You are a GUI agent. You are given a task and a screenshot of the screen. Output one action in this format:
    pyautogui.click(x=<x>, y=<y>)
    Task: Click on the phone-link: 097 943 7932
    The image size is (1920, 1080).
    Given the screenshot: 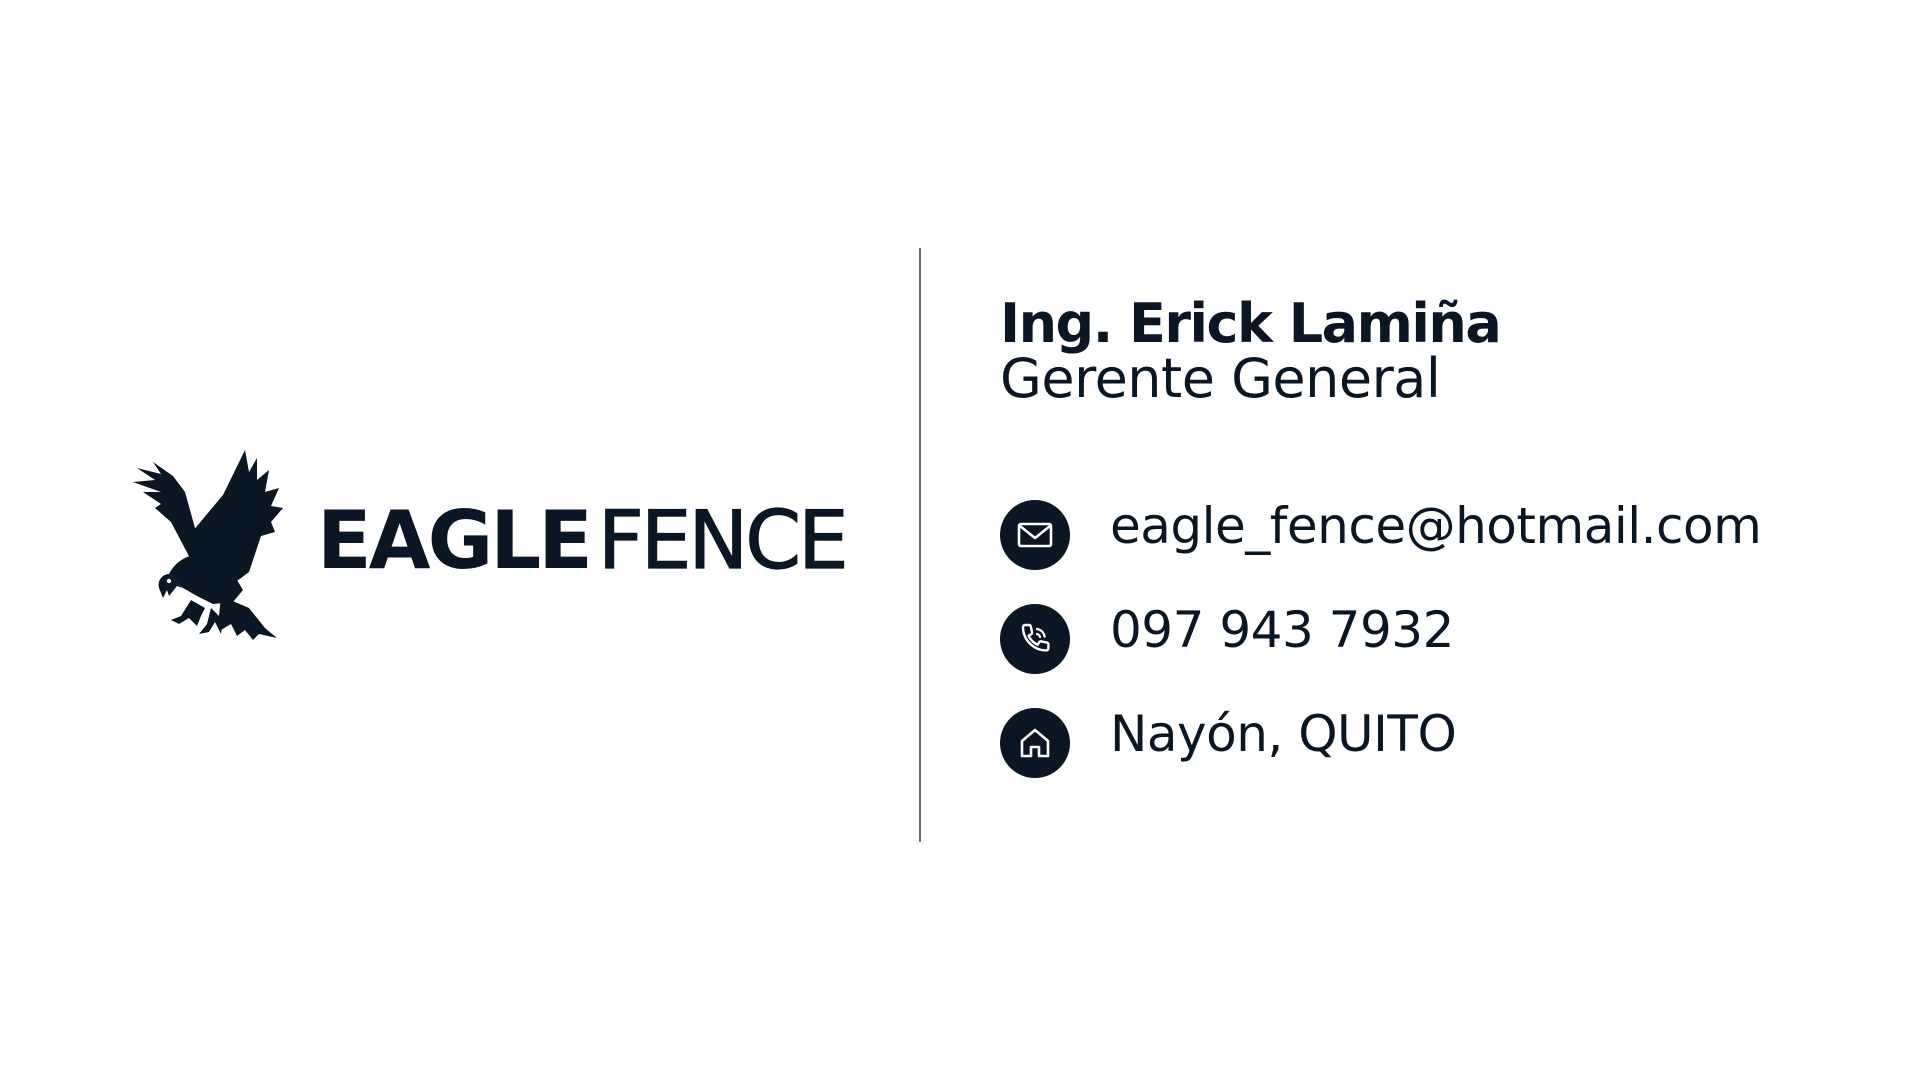 What is the action you would take?
    pyautogui.click(x=1282, y=630)
    